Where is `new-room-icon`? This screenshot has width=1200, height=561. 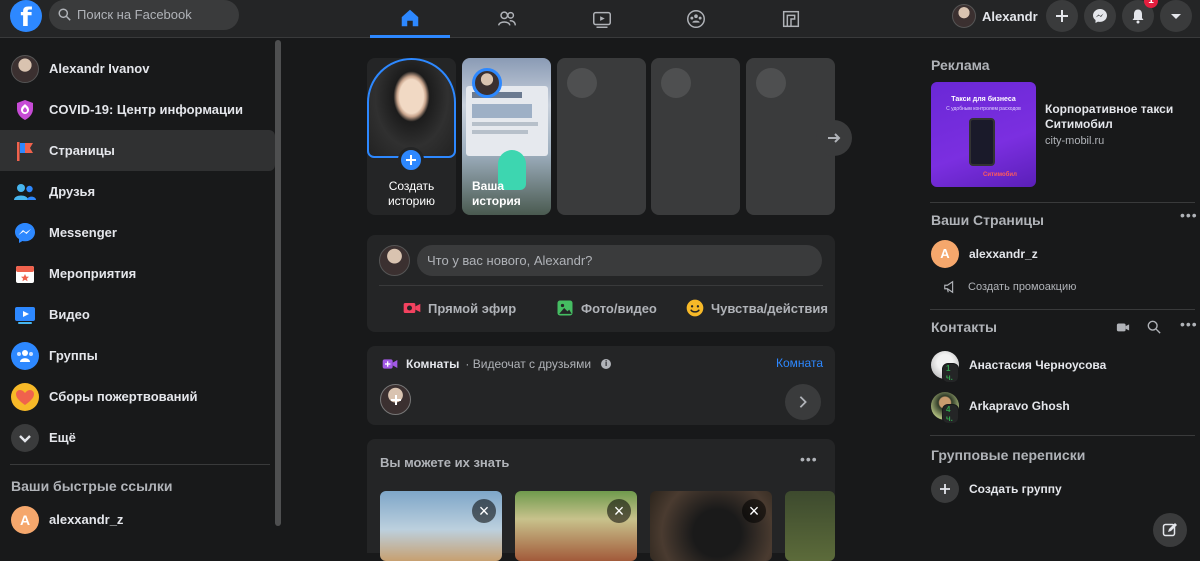
new-room-icon is located at coordinates (1123, 327).